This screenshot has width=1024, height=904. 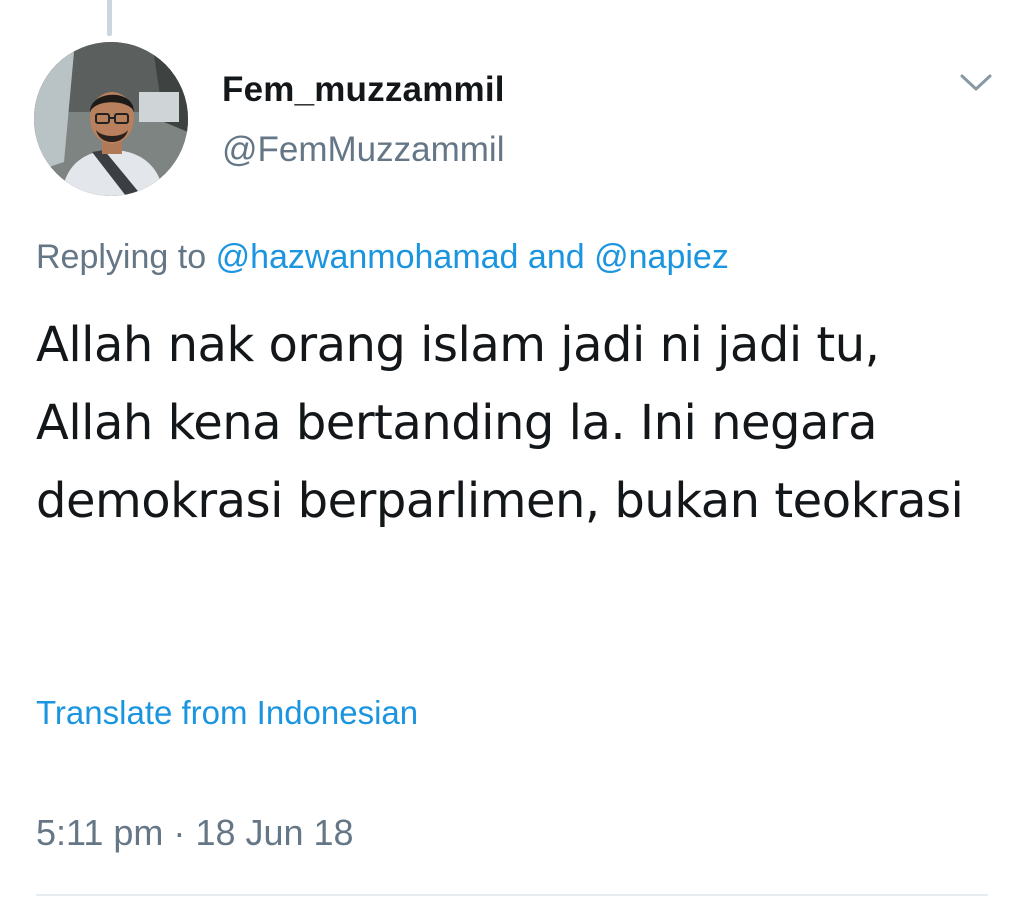 What do you see at coordinates (512, 895) in the screenshot?
I see `bottom-divider` at bounding box center [512, 895].